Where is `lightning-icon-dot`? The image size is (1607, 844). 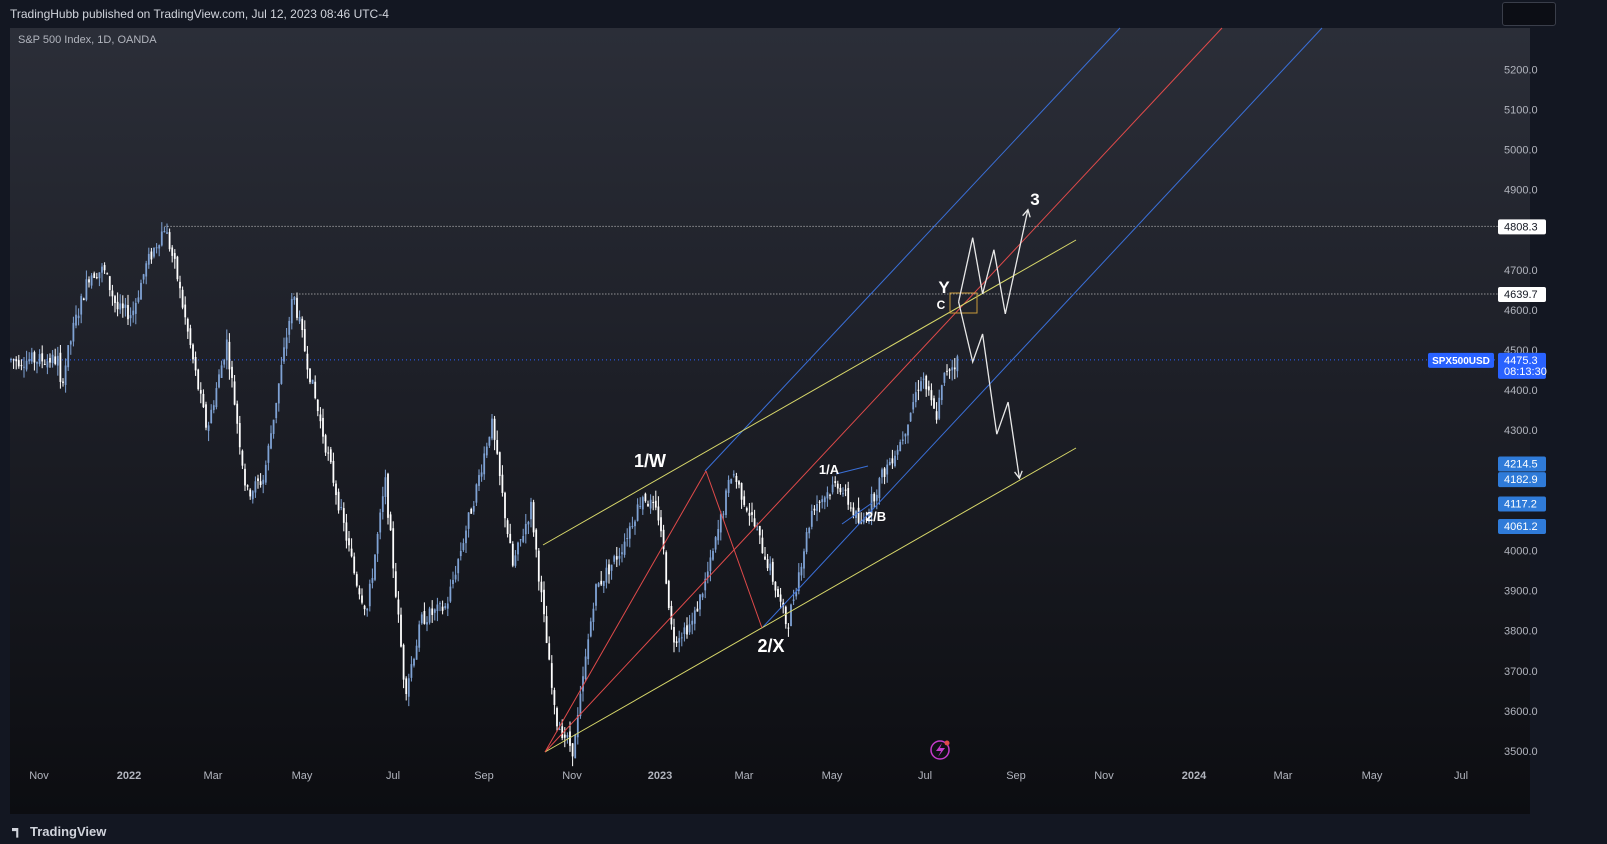 lightning-icon-dot is located at coordinates (947, 743).